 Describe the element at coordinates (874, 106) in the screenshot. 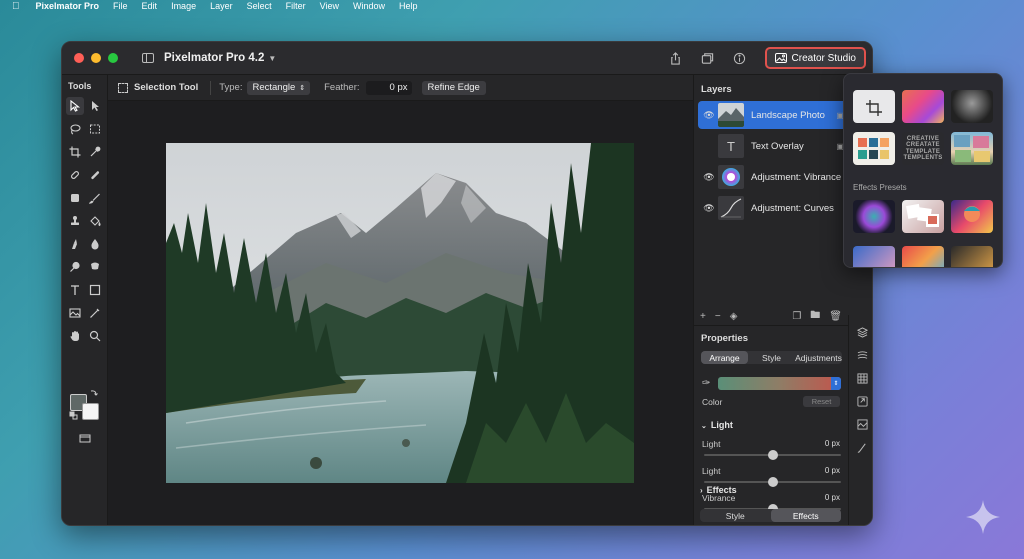

I see `crop-preset-tile` at that location.